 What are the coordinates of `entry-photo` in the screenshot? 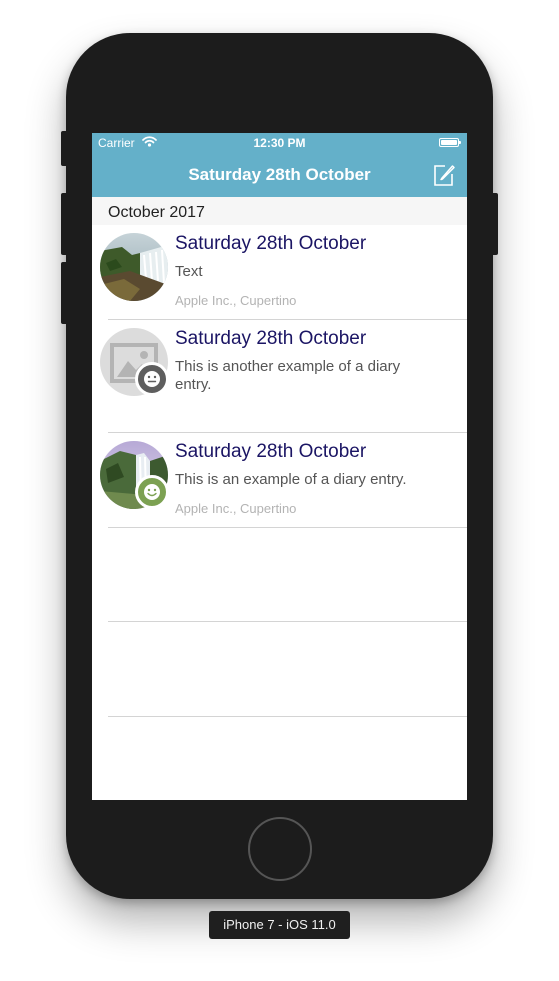 It's located at (134, 267).